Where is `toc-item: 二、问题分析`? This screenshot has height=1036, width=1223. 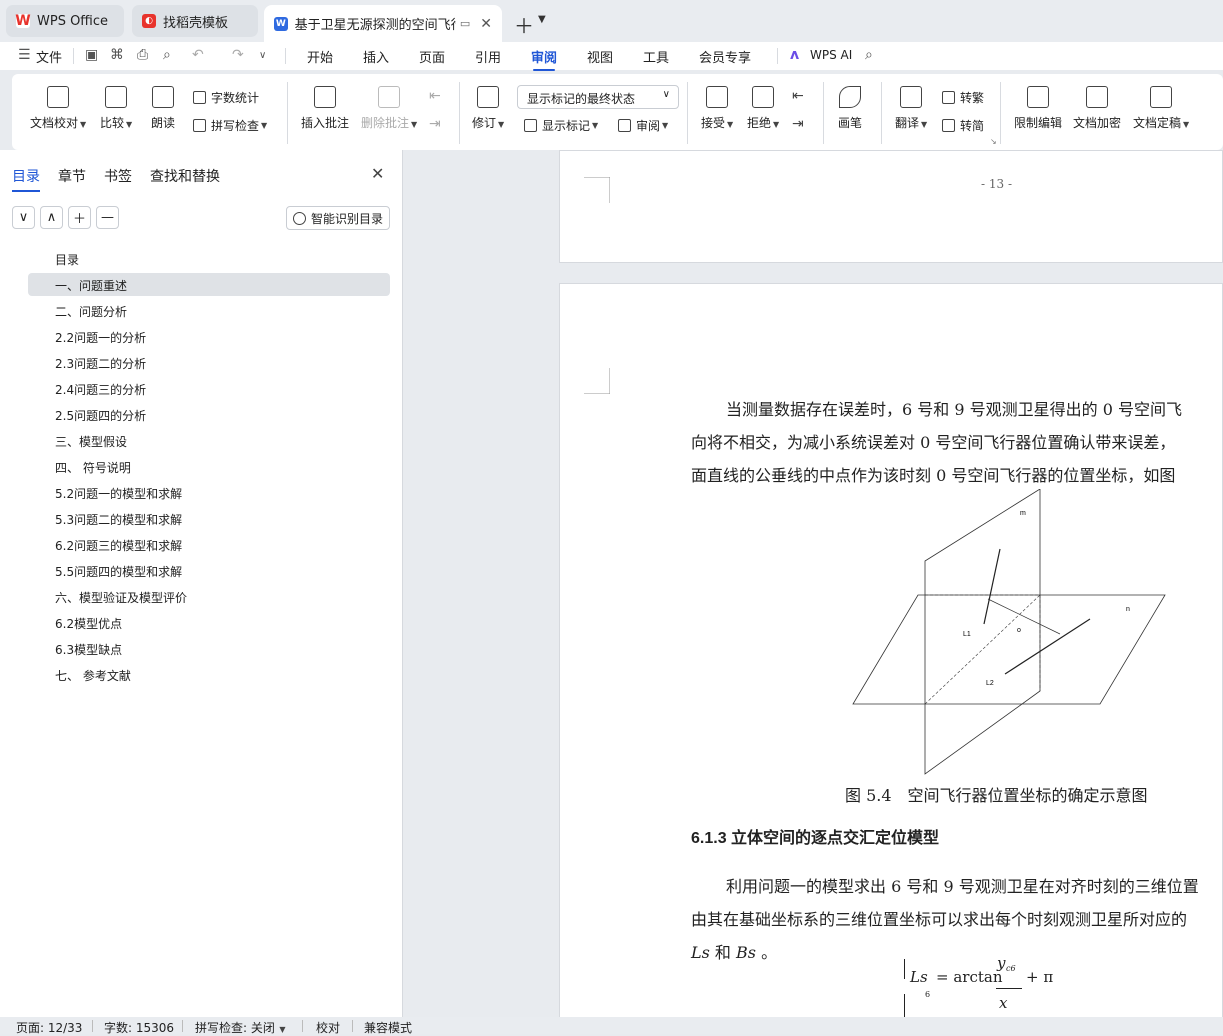
toc-item: 二、问题分析 is located at coordinates (209, 310).